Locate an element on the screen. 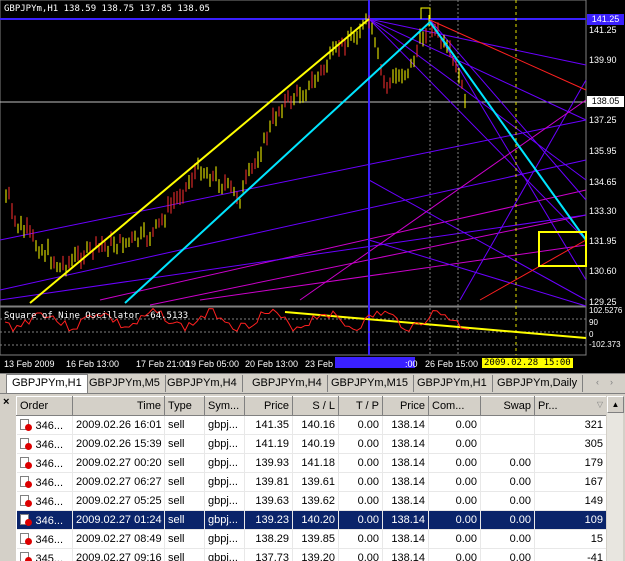  price-tick-label: 135.95 is located at coordinates (603, 151).